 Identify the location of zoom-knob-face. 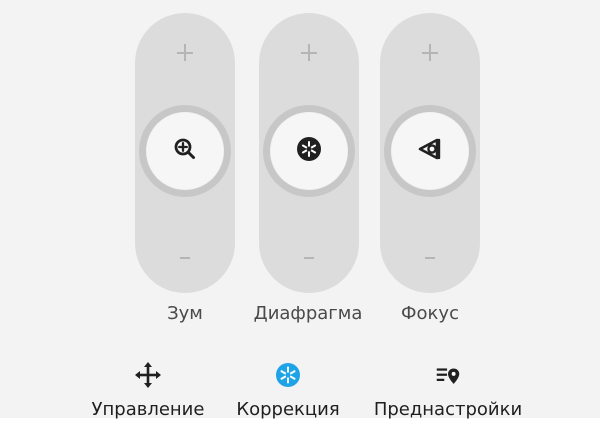
(185, 151).